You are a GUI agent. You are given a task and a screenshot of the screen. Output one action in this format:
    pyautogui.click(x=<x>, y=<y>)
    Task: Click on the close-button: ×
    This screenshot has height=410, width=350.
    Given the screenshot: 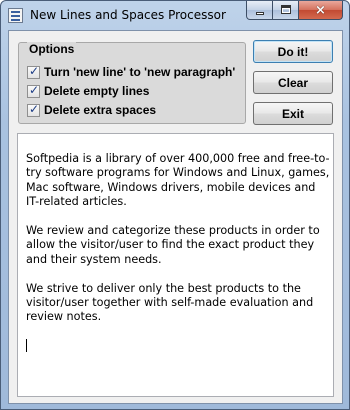 What is the action you would take?
    pyautogui.click(x=321, y=10)
    